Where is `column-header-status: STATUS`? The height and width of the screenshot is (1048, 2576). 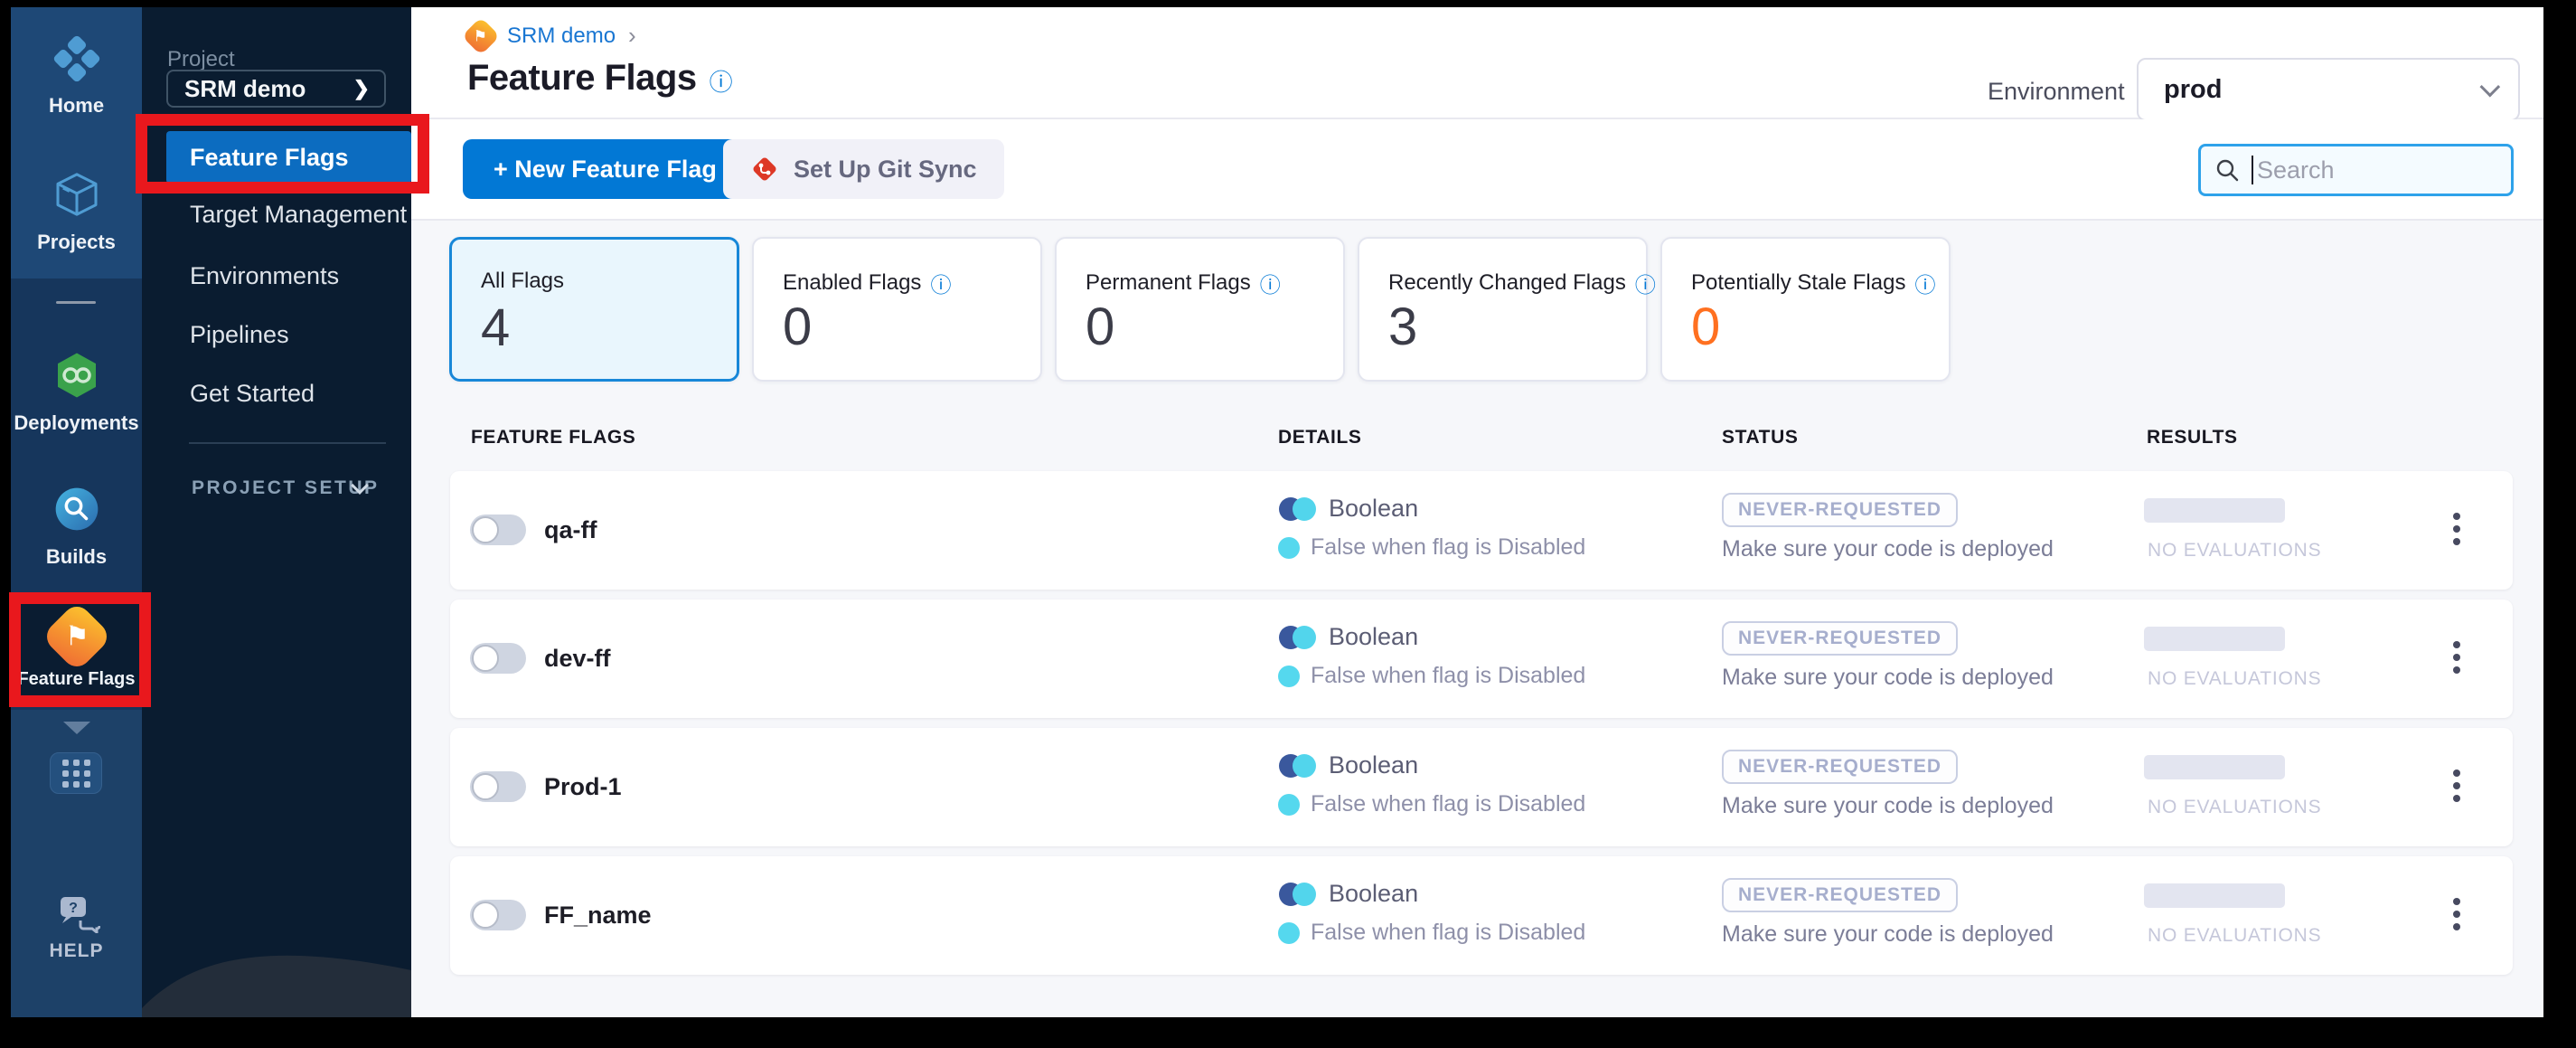 column-header-status: STATUS is located at coordinates (1761, 438).